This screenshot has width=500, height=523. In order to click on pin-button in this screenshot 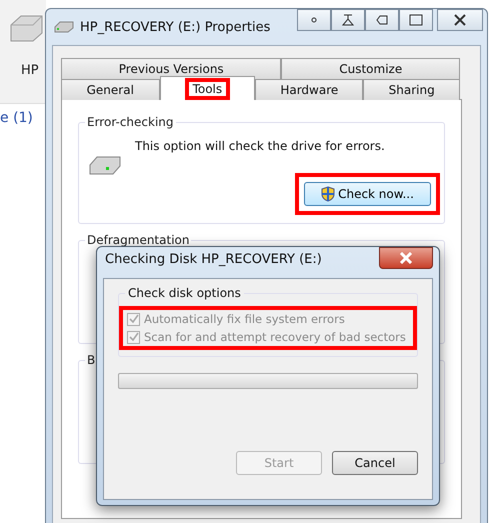, I will do `click(348, 20)`.